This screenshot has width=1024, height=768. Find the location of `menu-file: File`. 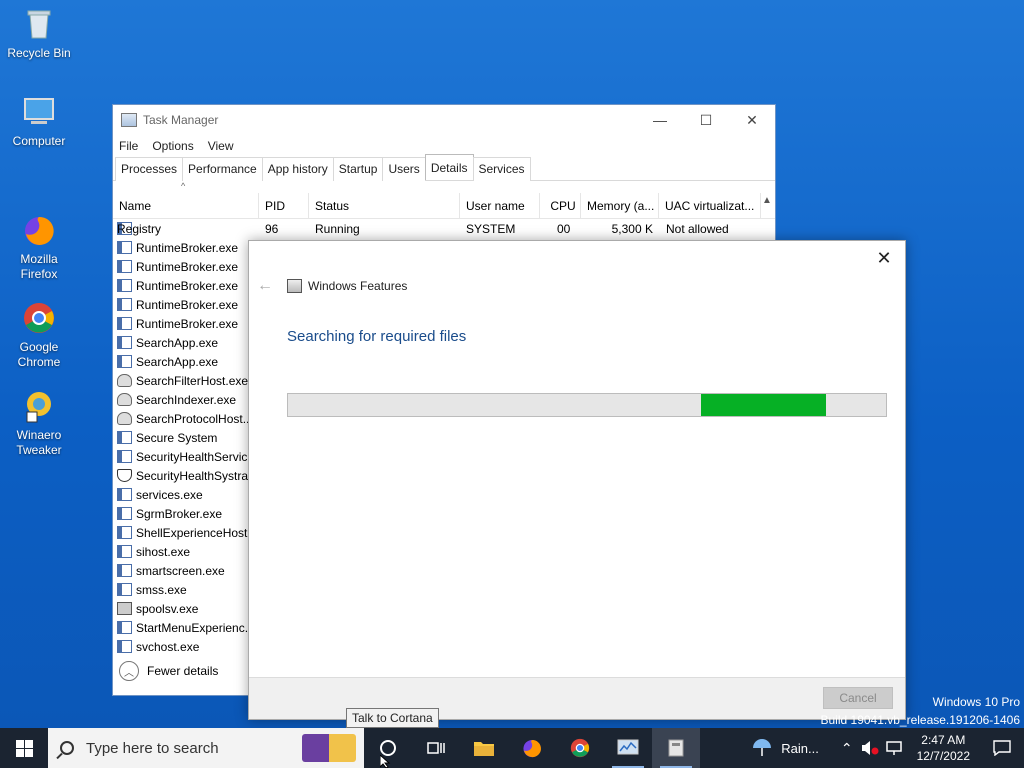

menu-file: File is located at coordinates (128, 146).